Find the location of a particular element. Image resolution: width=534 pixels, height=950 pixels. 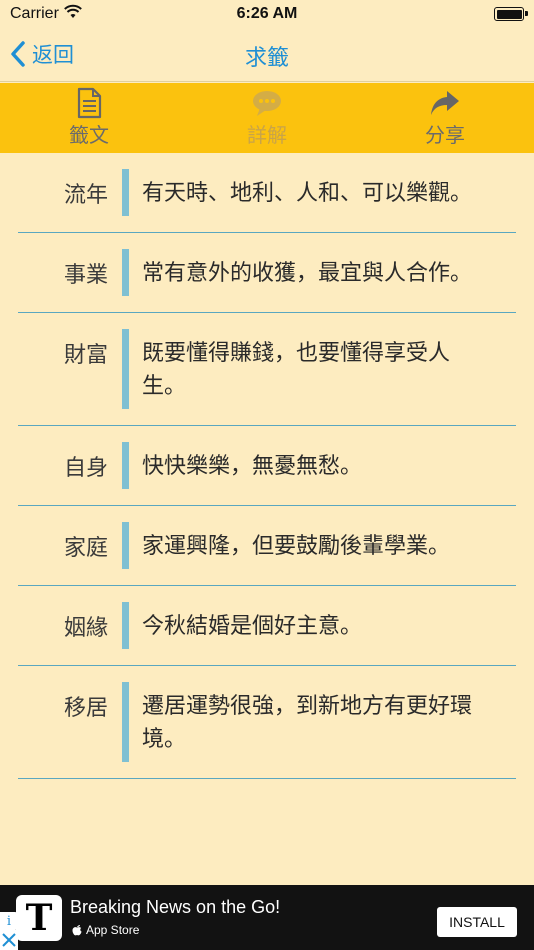

toolbar: 籤文 詳解 分享 is located at coordinates (267, 118).